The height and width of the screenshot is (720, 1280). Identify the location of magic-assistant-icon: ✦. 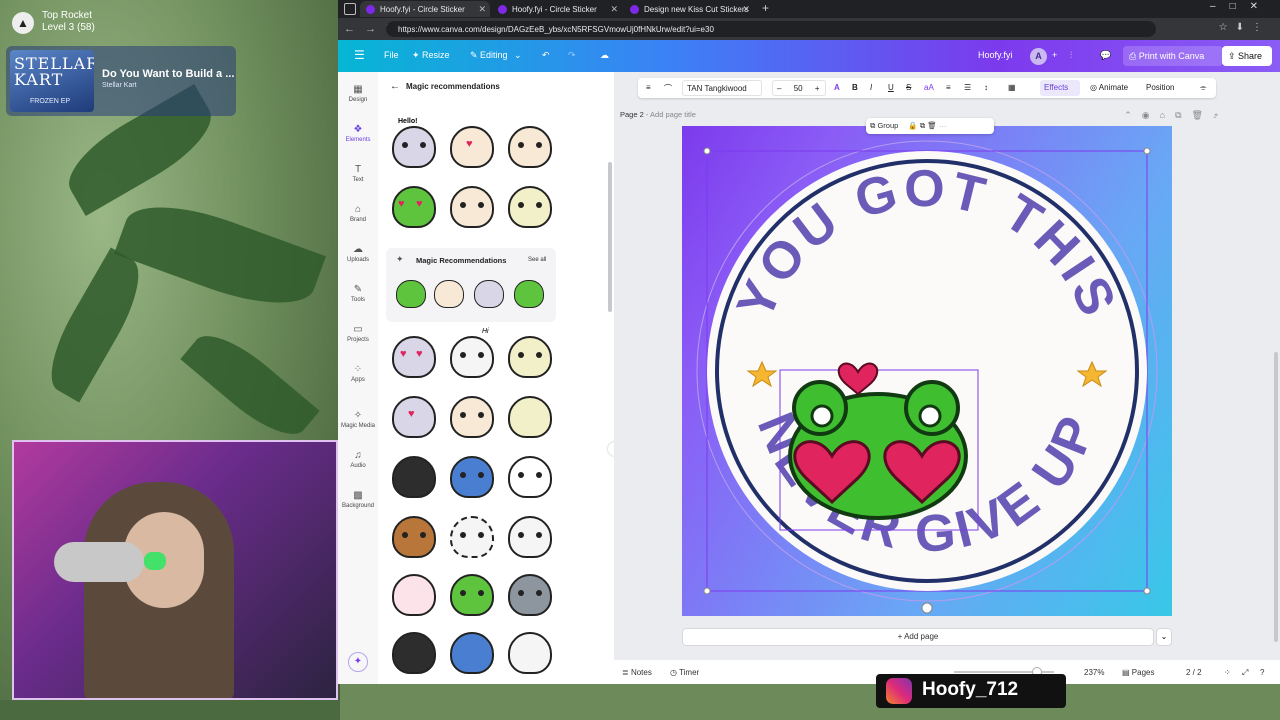
(358, 662).